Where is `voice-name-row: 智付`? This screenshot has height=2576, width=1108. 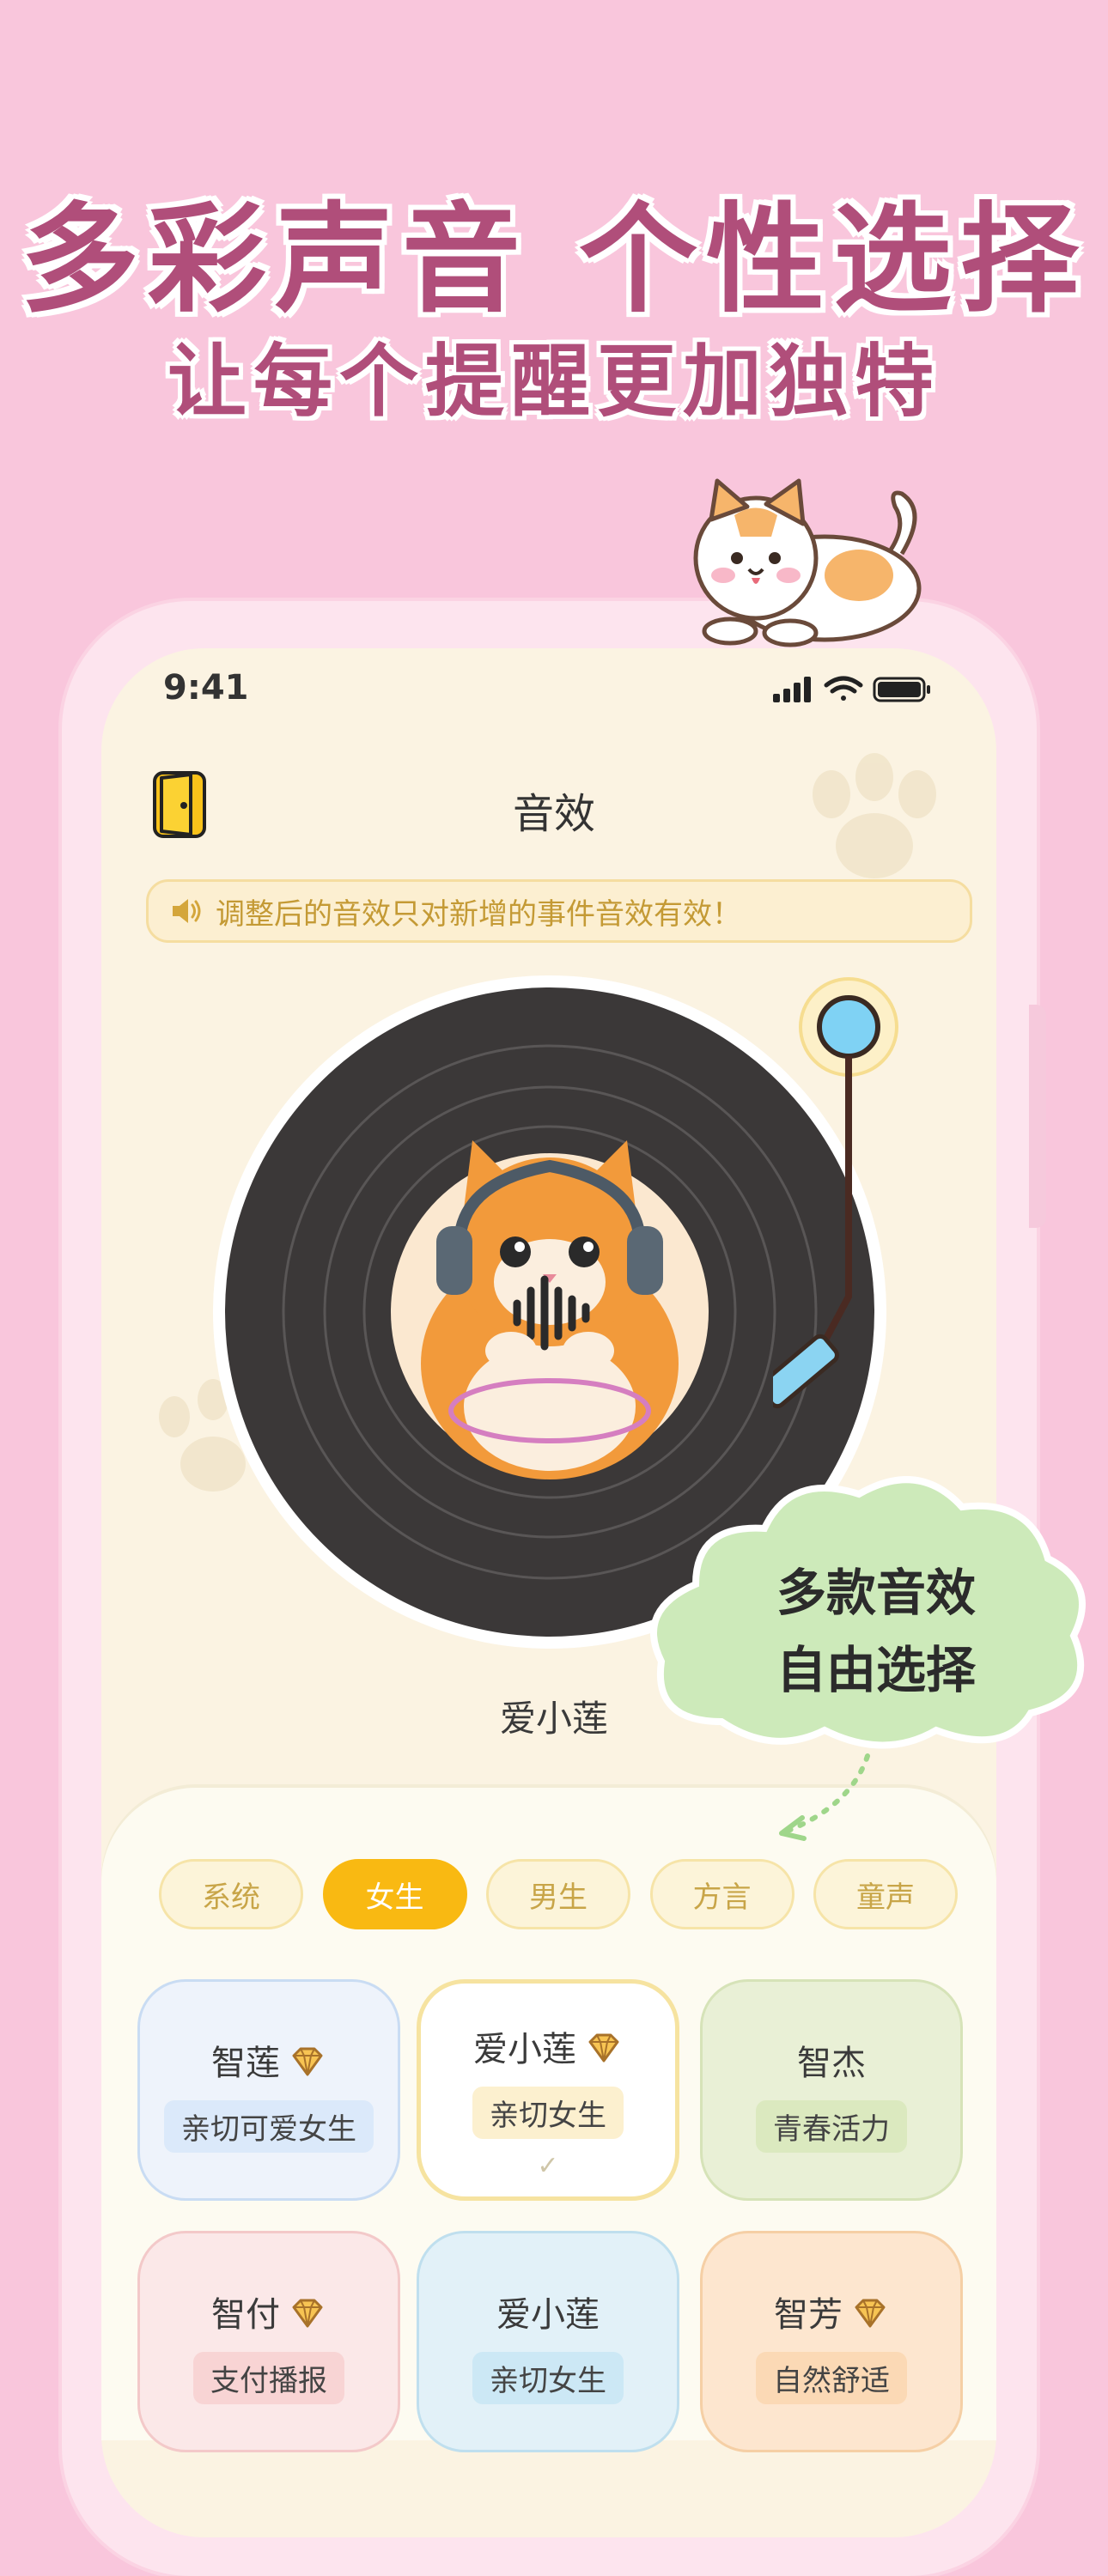 voice-name-row: 智付 is located at coordinates (269, 2311).